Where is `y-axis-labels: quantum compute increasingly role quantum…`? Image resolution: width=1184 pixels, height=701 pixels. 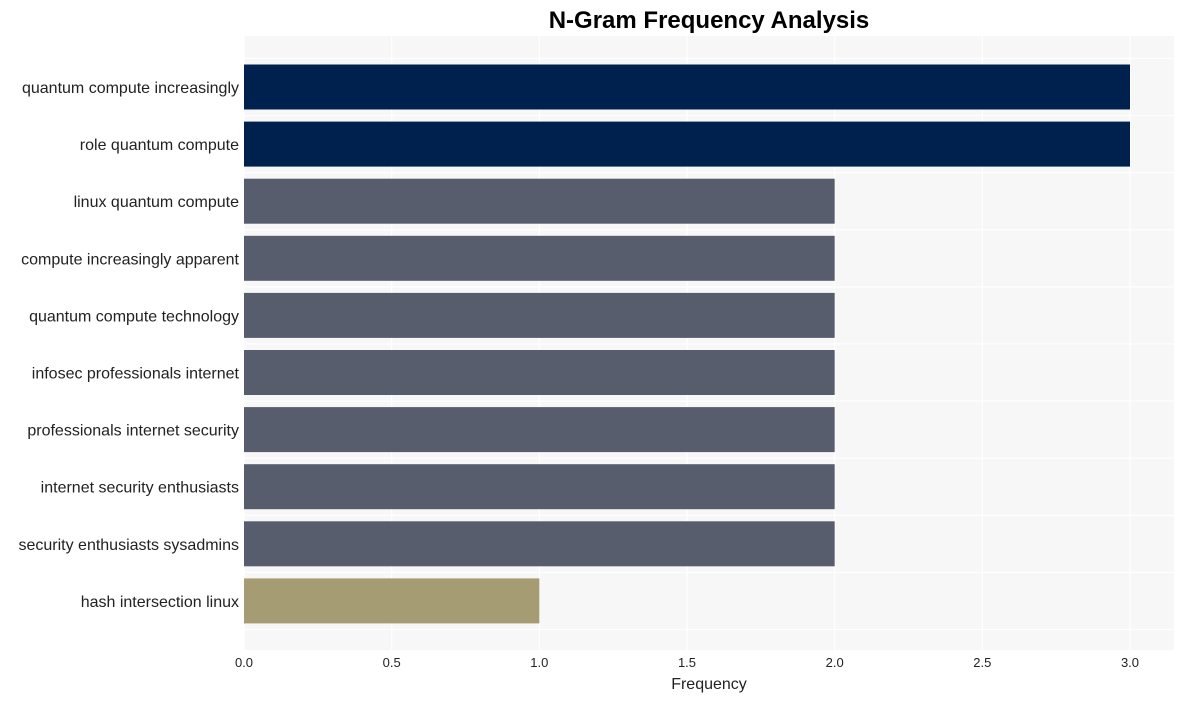
y-axis-labels: quantum compute increasingly role quantum… is located at coordinates (128, 345).